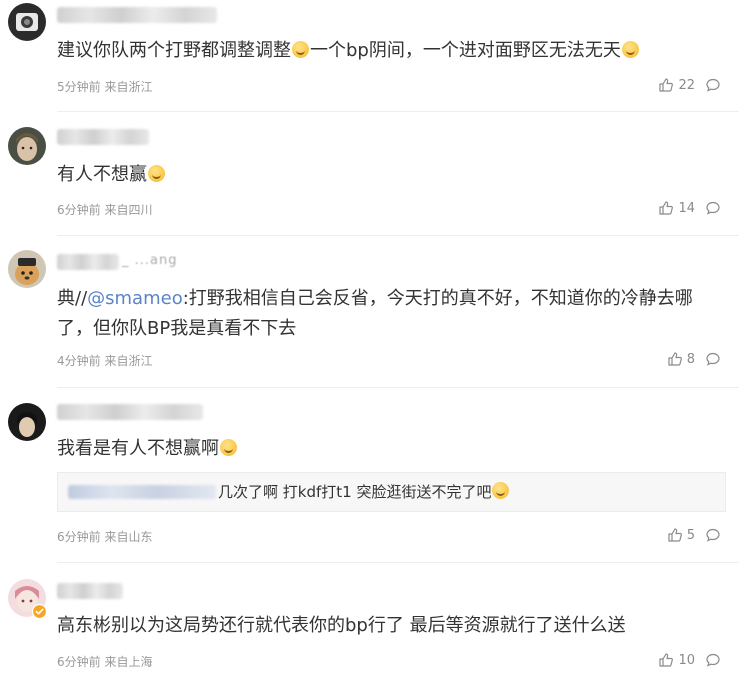  Describe the element at coordinates (142, 492) in the screenshot. I see `reply-author-redacted` at that location.